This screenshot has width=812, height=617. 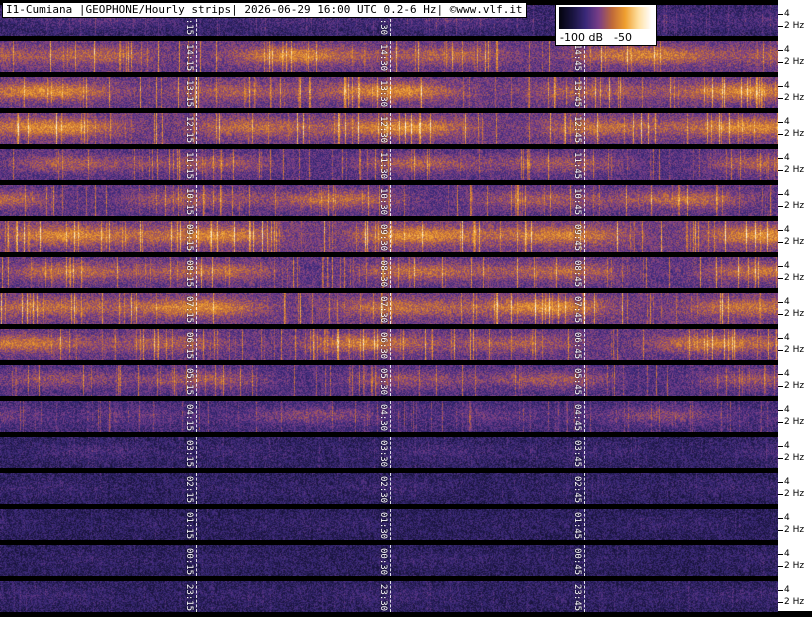 What do you see at coordinates (389, 452) in the screenshot?
I see `spectrogram-strip: 03:15 03:30 03:45` at bounding box center [389, 452].